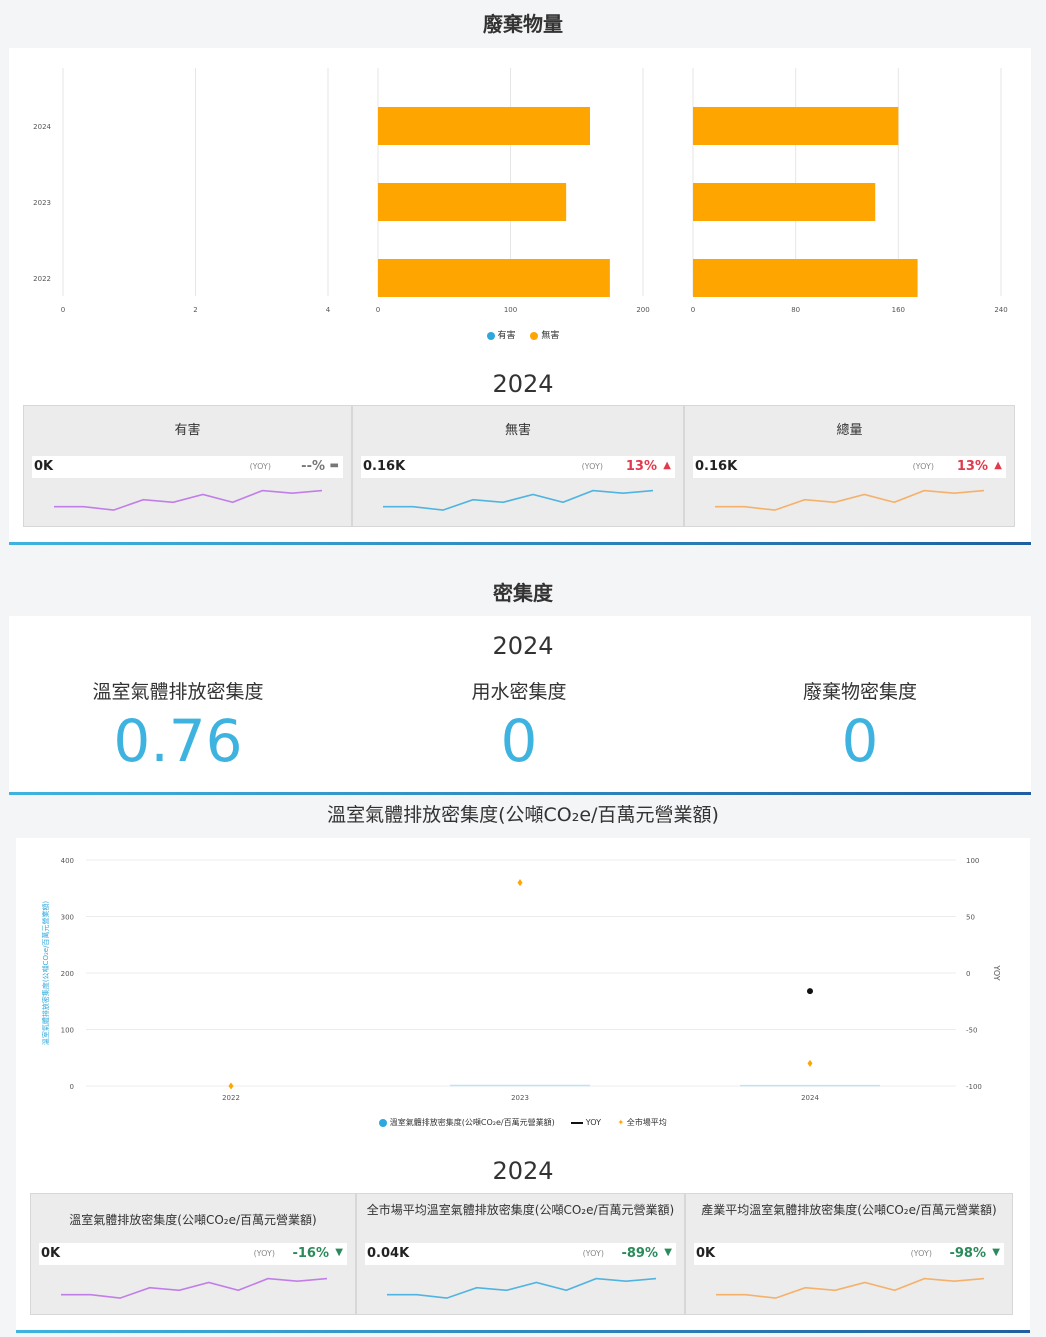  I want to click on density-label-water: 用水密集度, so click(519, 692).